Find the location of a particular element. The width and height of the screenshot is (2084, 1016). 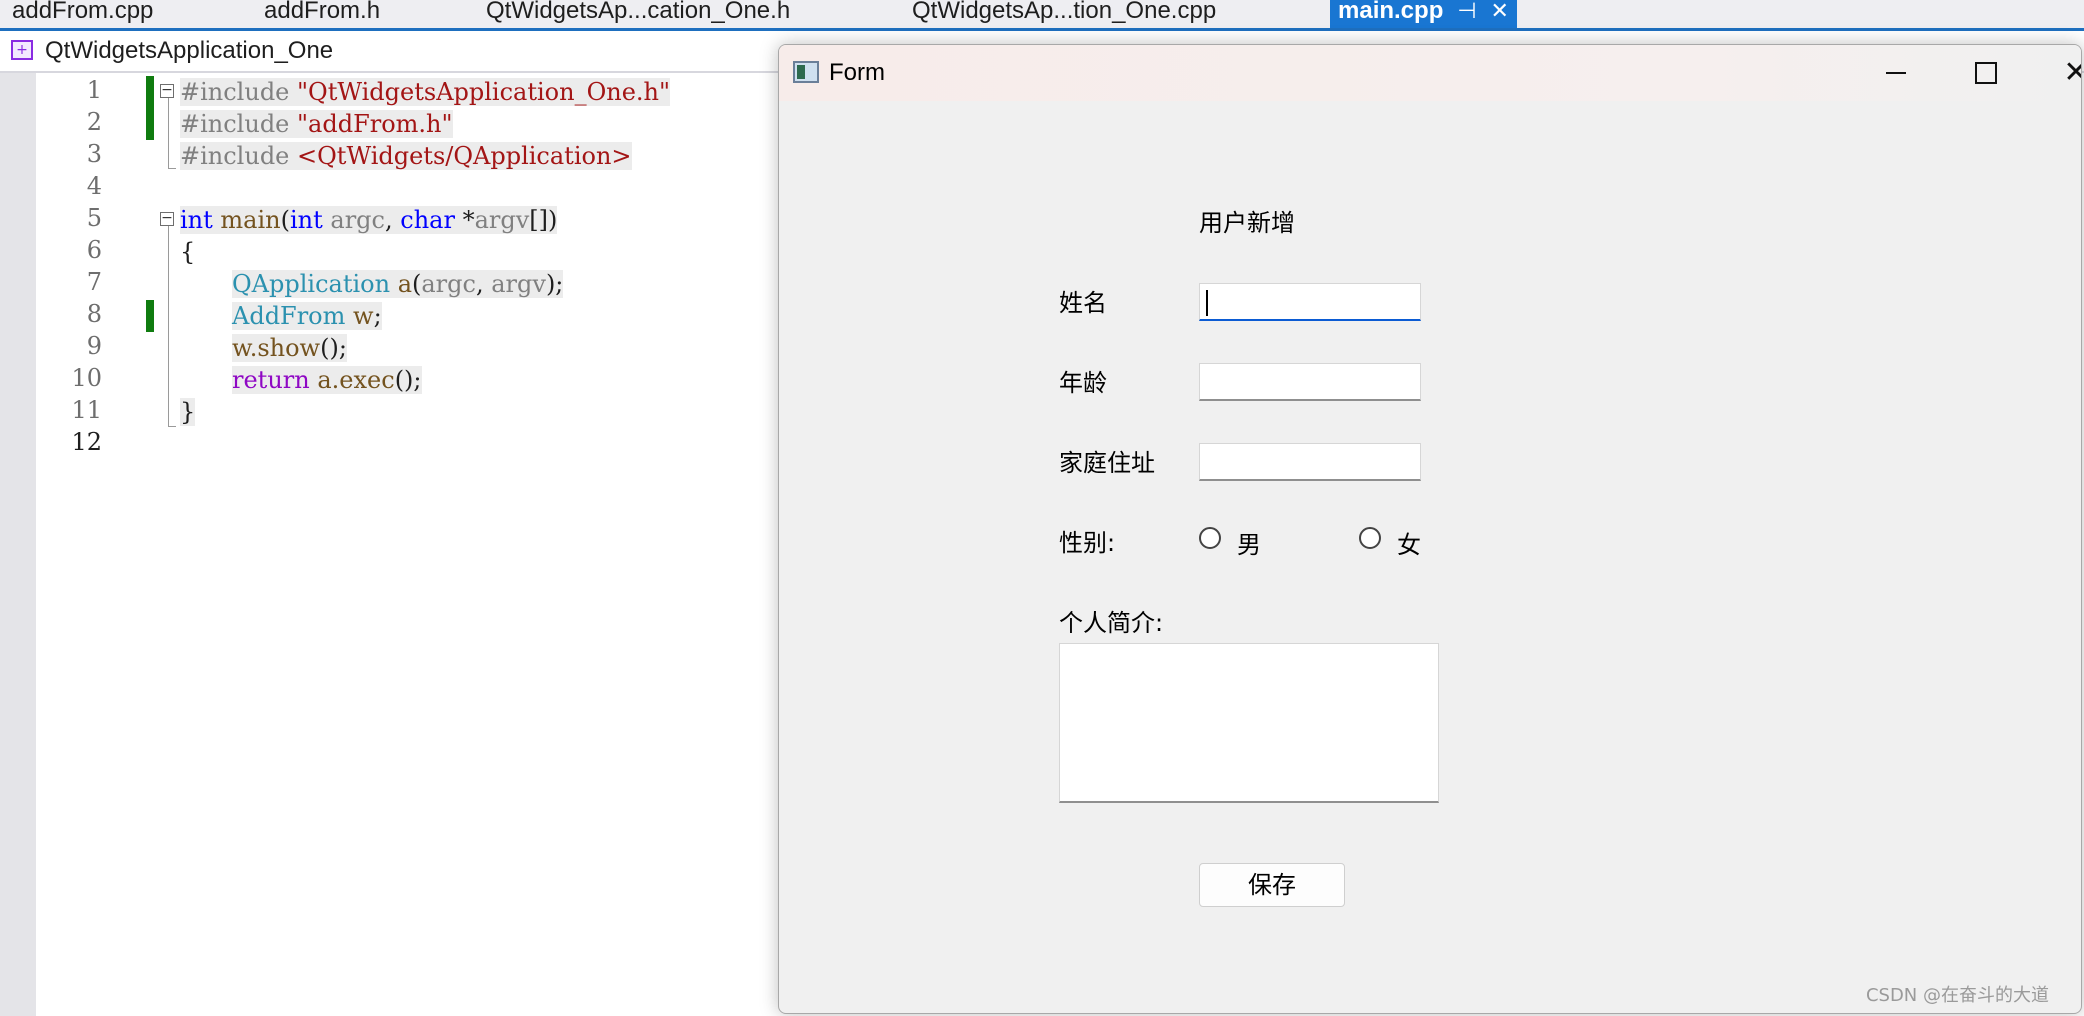

pin-icon: ⊣ is located at coordinates (1466, 11).